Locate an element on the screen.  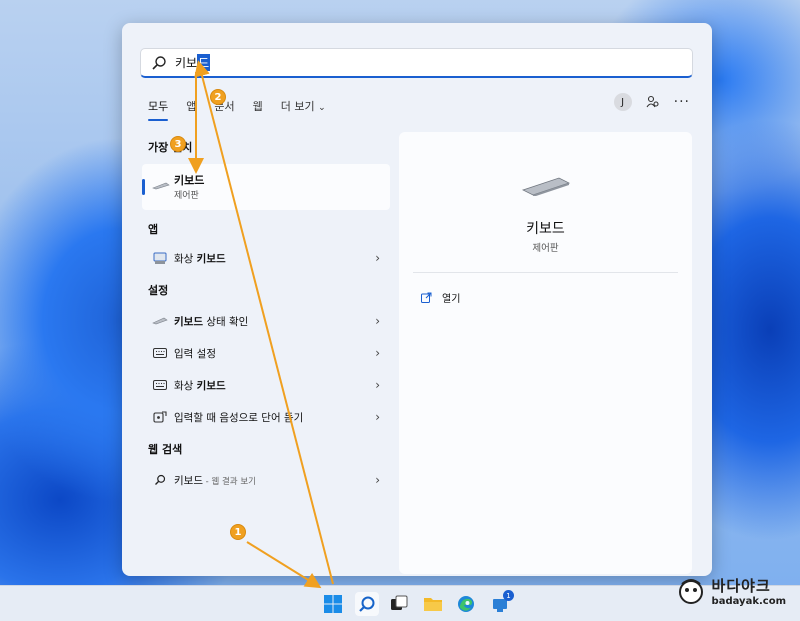
open-action: 열기 is located at coordinates (440, 297).